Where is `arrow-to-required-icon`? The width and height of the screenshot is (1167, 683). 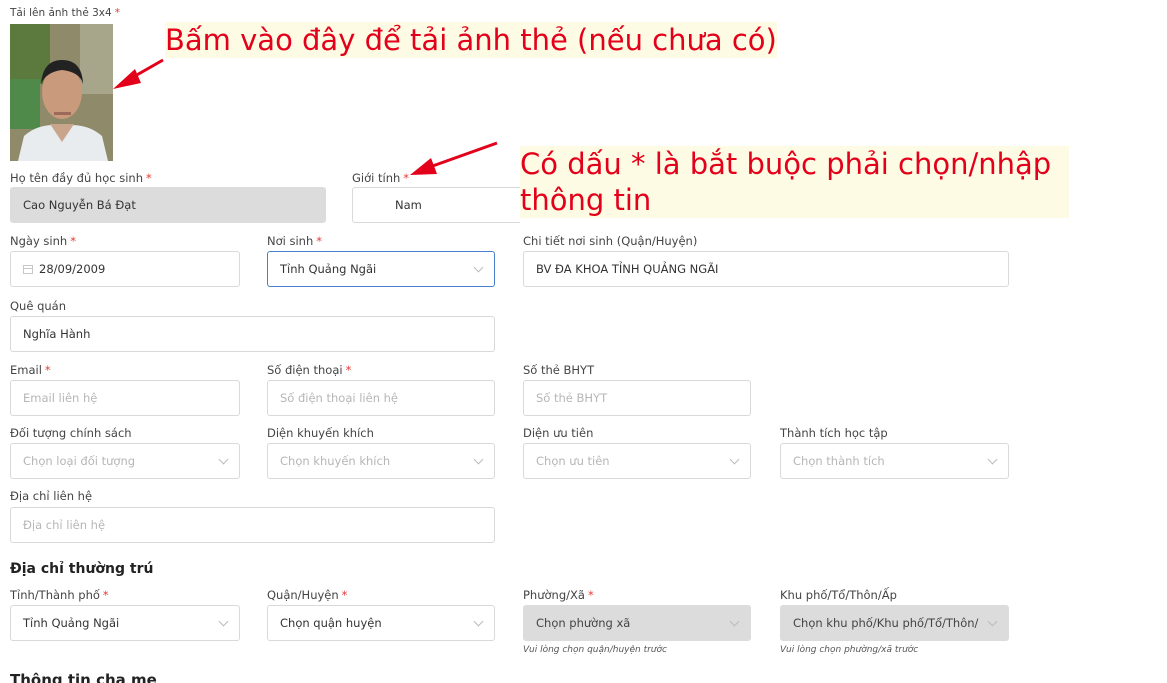
arrow-to-required-icon is located at coordinates (454, 158).